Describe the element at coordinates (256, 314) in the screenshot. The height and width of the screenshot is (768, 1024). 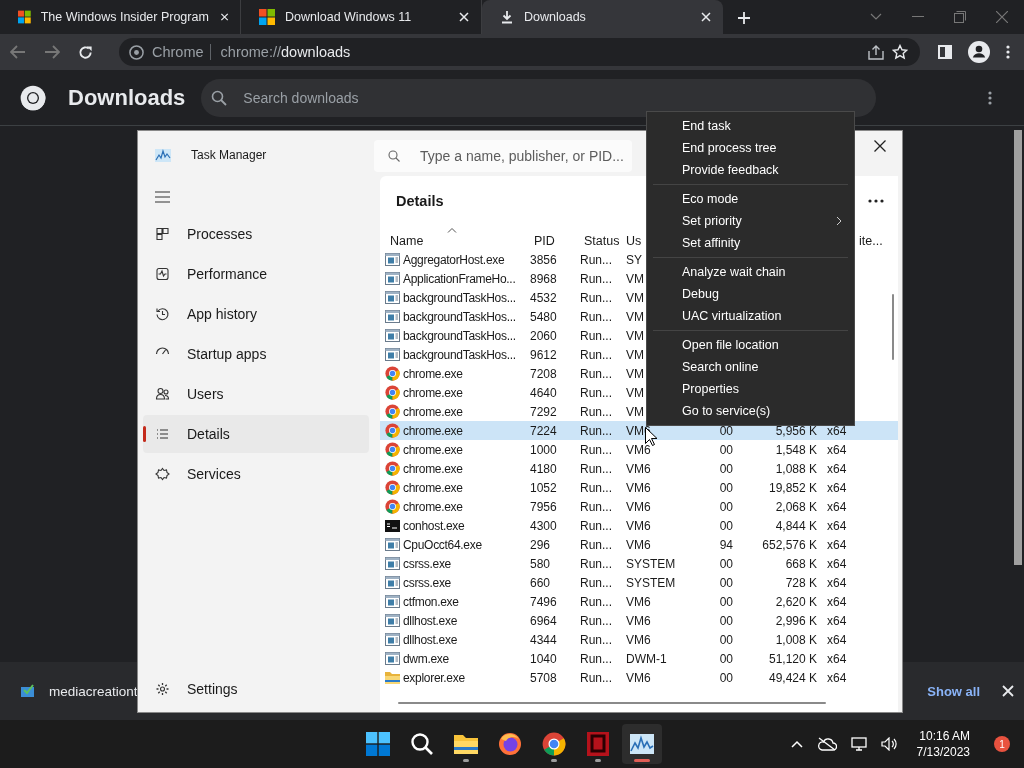
I see `nav-item: App history` at that location.